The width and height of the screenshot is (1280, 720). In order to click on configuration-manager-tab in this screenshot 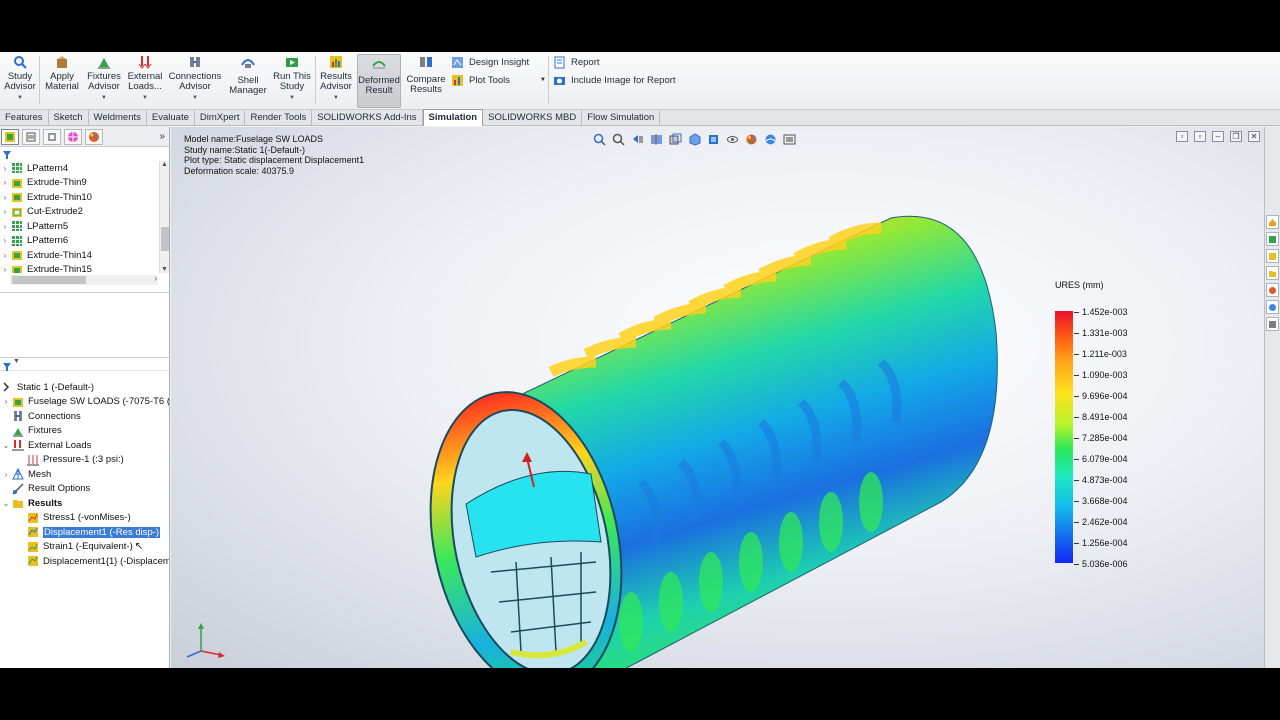, I will do `click(52, 136)`.